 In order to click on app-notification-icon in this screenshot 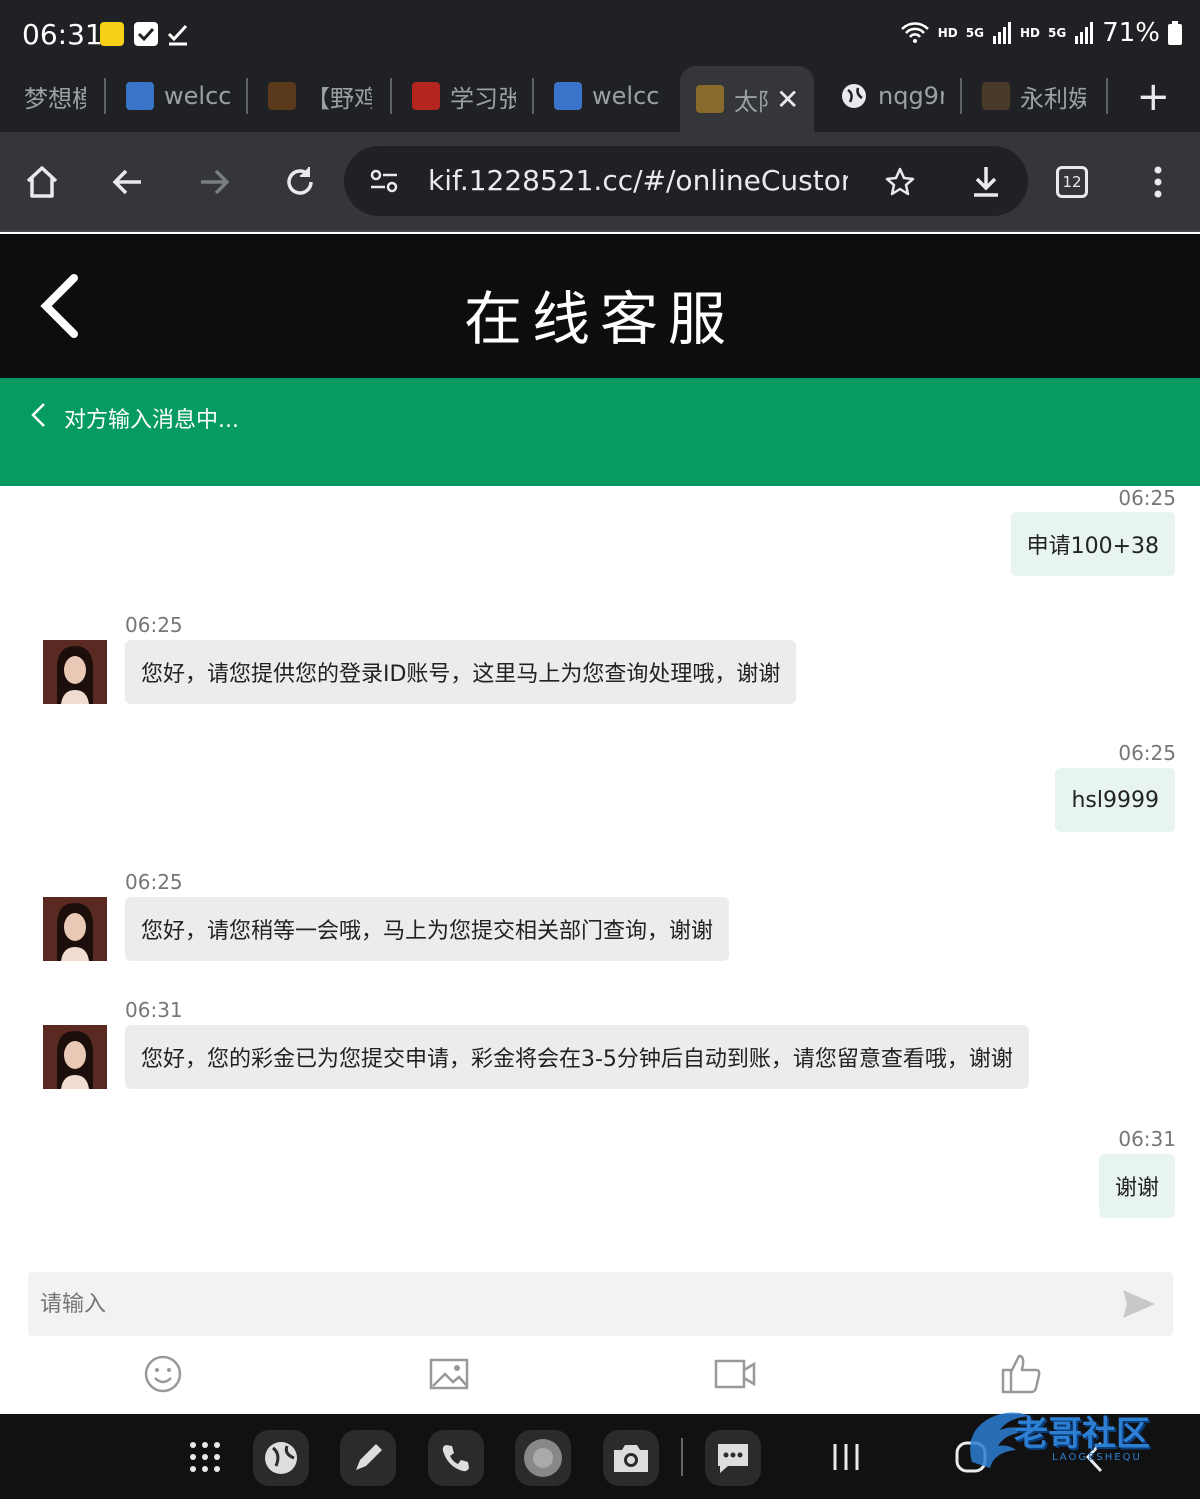, I will do `click(112, 34)`.